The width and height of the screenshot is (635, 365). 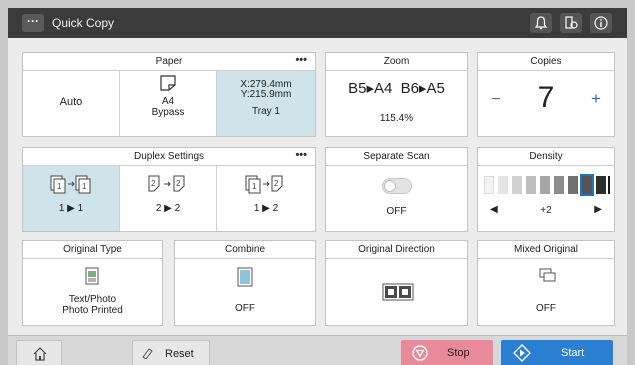 What do you see at coordinates (266, 103) in the screenshot?
I see `paper-tray-option: X:279.4mm Y:215.9mm Tray 1` at bounding box center [266, 103].